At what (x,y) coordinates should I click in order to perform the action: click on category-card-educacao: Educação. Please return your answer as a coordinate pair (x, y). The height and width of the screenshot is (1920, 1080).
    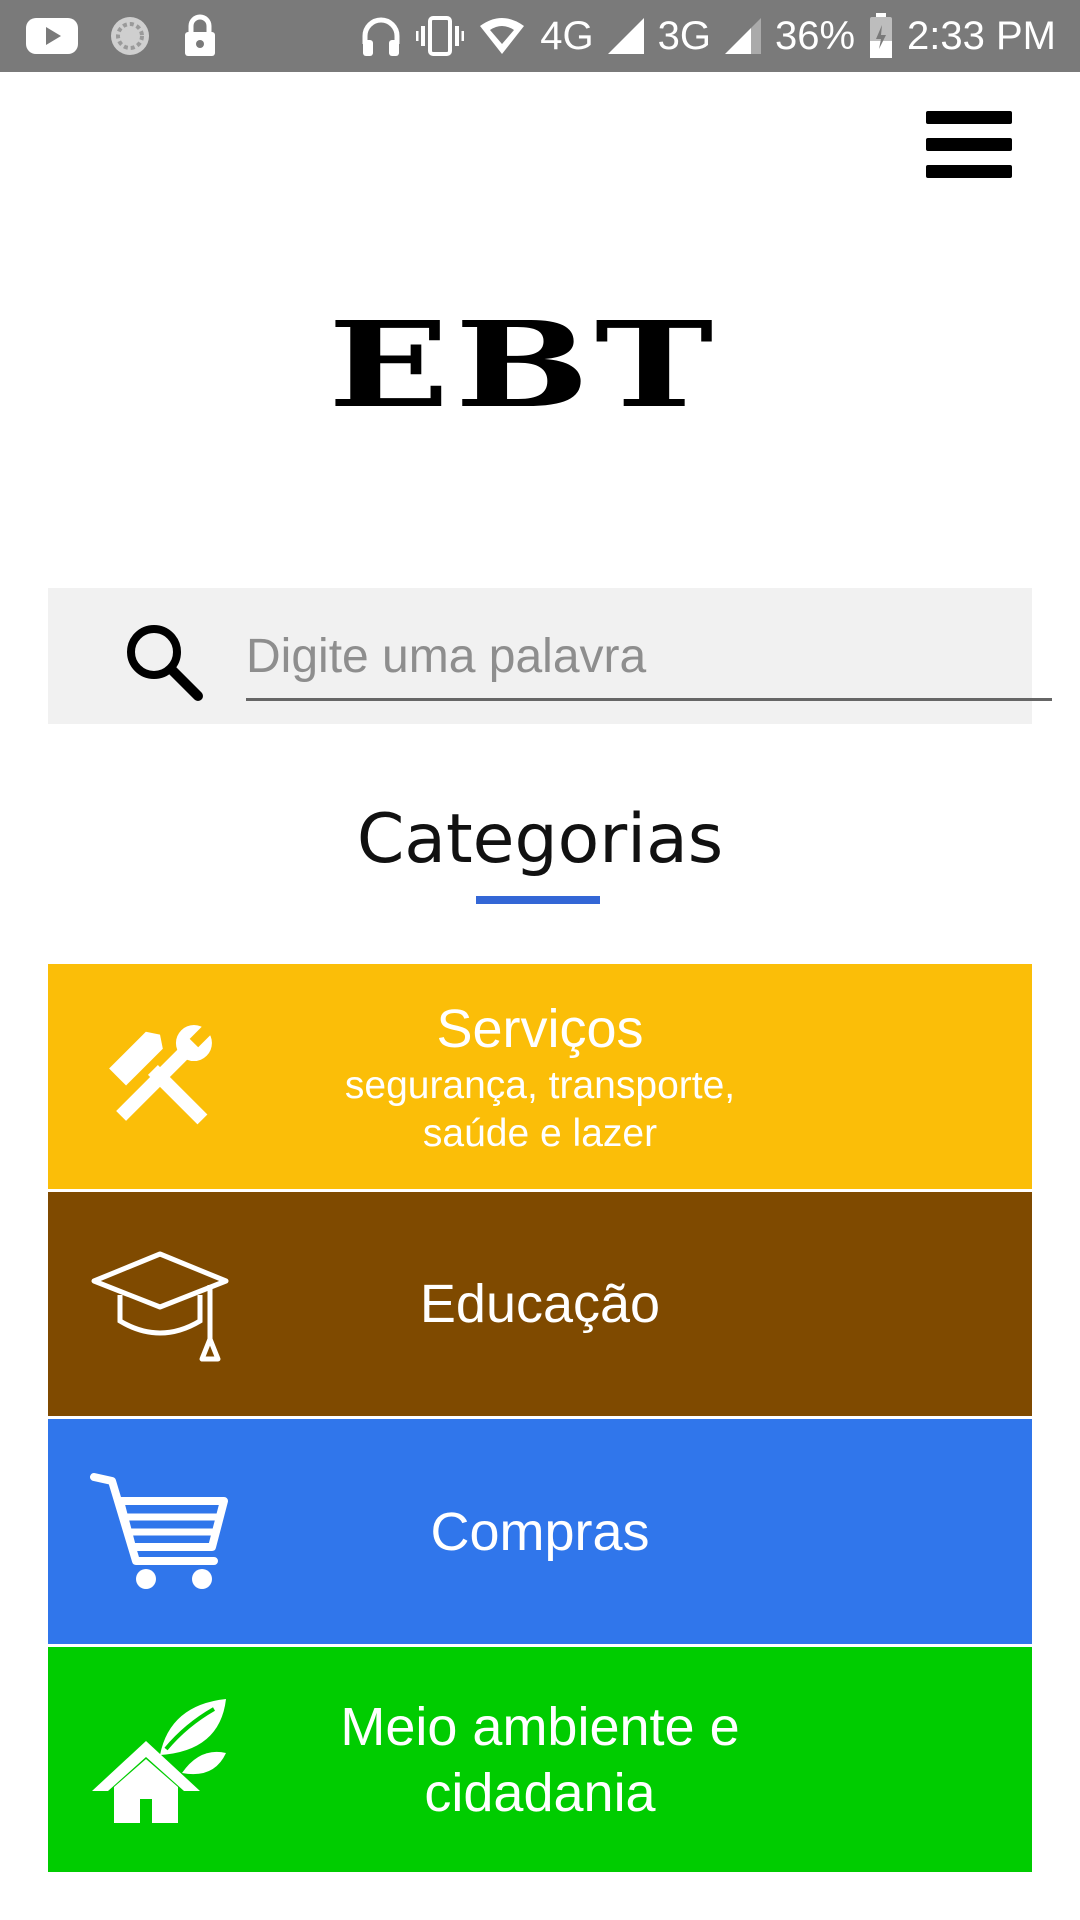
    Looking at the image, I should click on (540, 1304).